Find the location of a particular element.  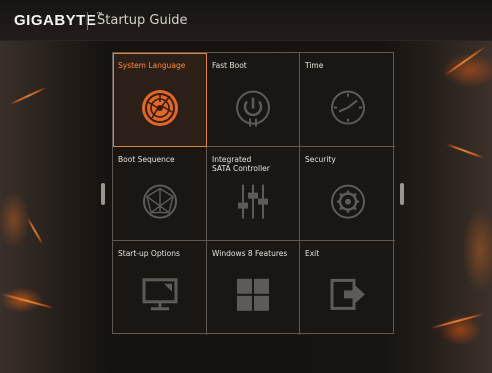

tile-label: Fast Boot is located at coordinates (229, 65).